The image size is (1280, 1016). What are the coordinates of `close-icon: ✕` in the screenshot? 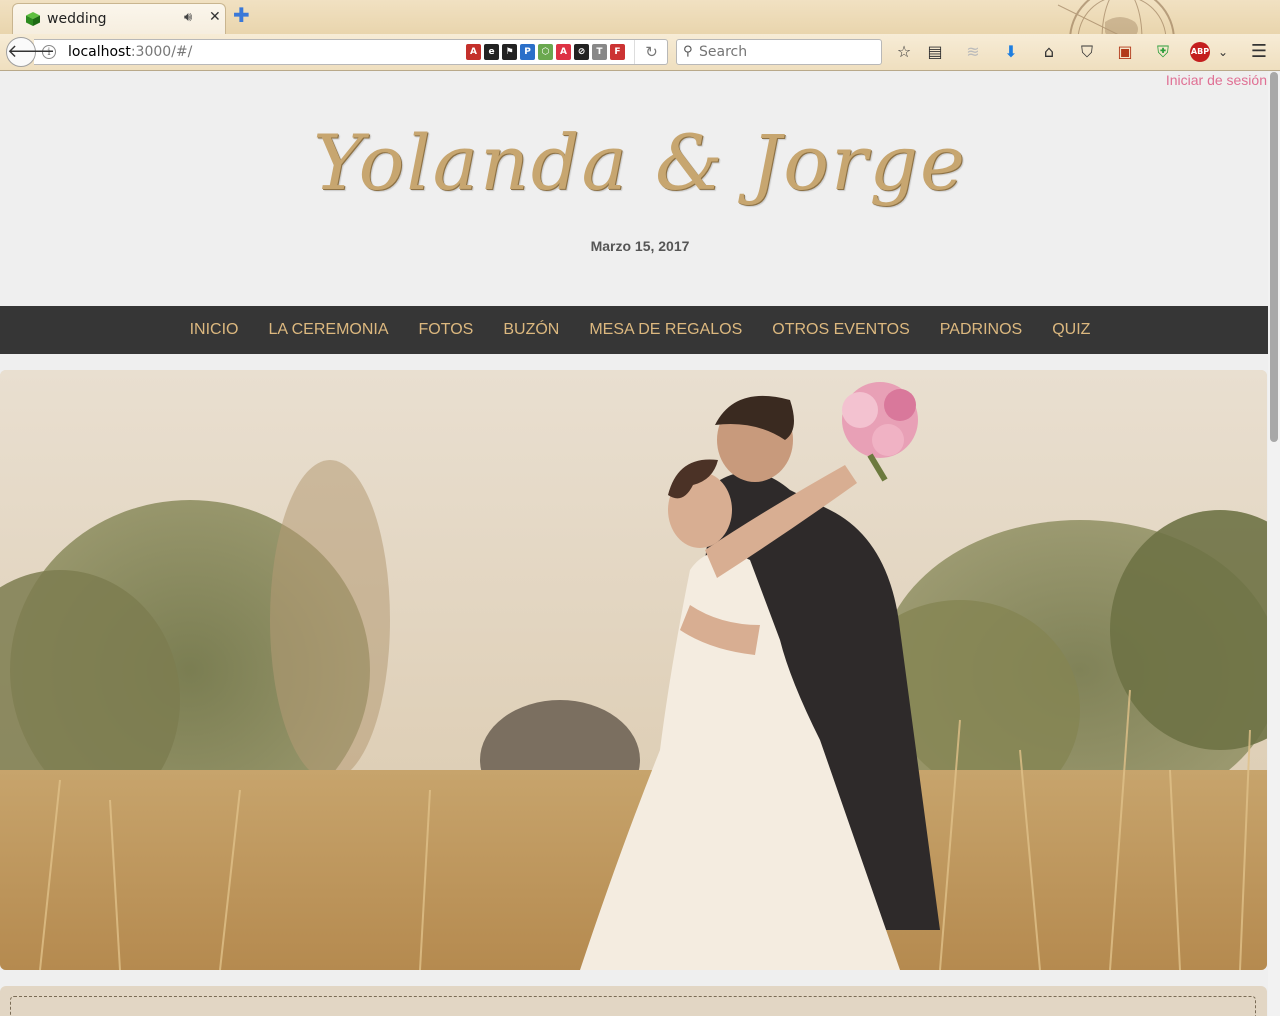 It's located at (215, 17).